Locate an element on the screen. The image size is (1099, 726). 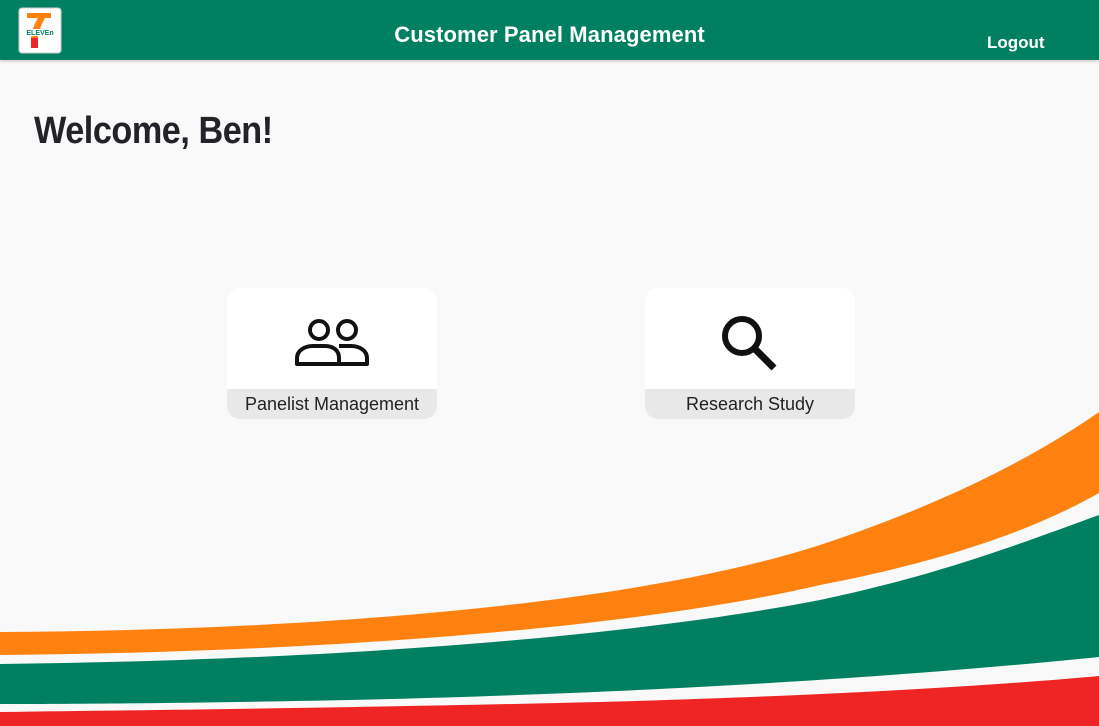
tile-label: Panelist Management is located at coordinates (332, 404).